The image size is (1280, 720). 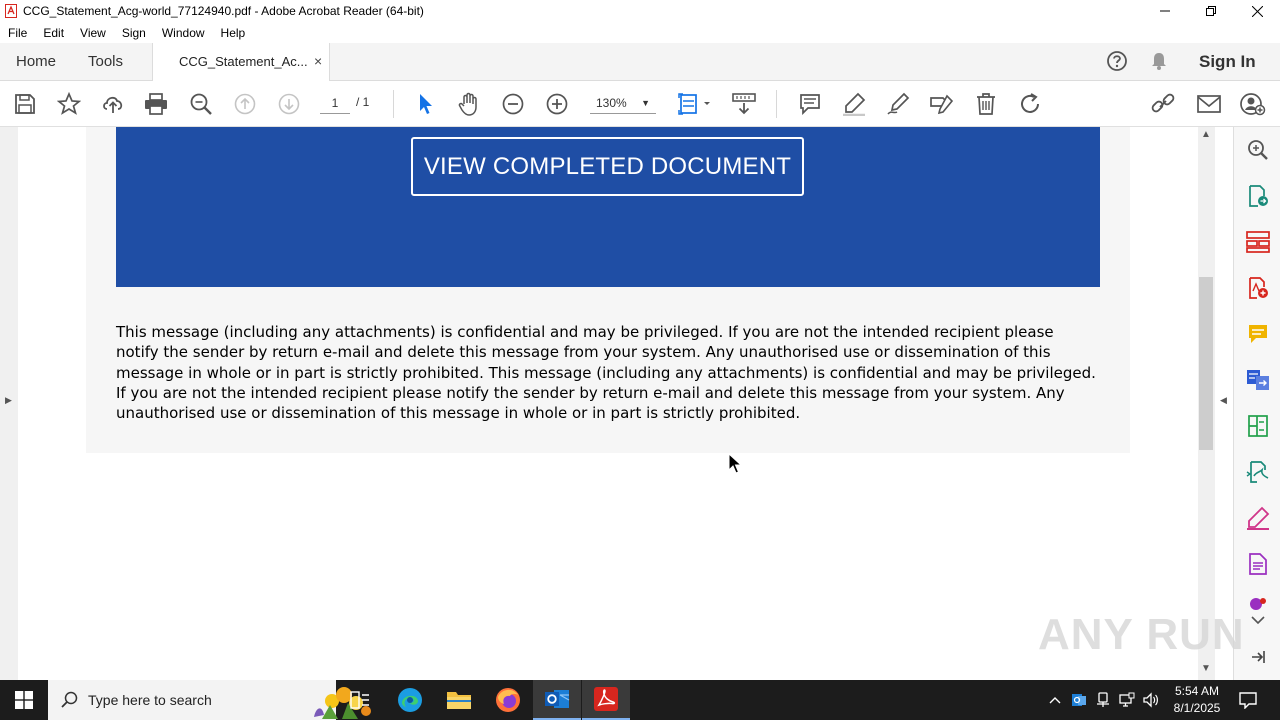 What do you see at coordinates (93, 33) in the screenshot?
I see `menu-view: View` at bounding box center [93, 33].